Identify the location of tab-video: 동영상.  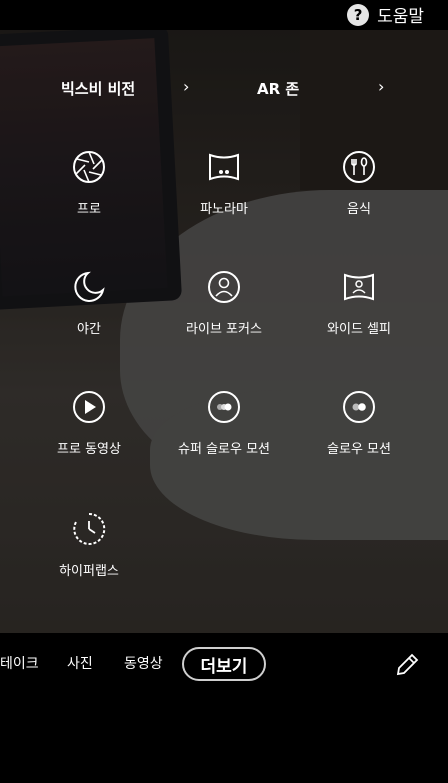
(143, 663).